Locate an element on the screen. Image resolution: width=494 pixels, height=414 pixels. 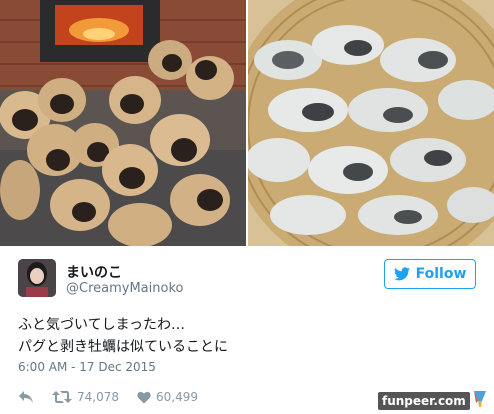
watermark: funpeer.com is located at coordinates (432, 401).